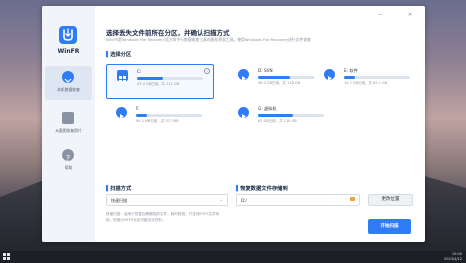  What do you see at coordinates (279, 83) in the screenshot?
I see `partition-size: 56.3 GB已用，共 118 GB` at bounding box center [279, 83].